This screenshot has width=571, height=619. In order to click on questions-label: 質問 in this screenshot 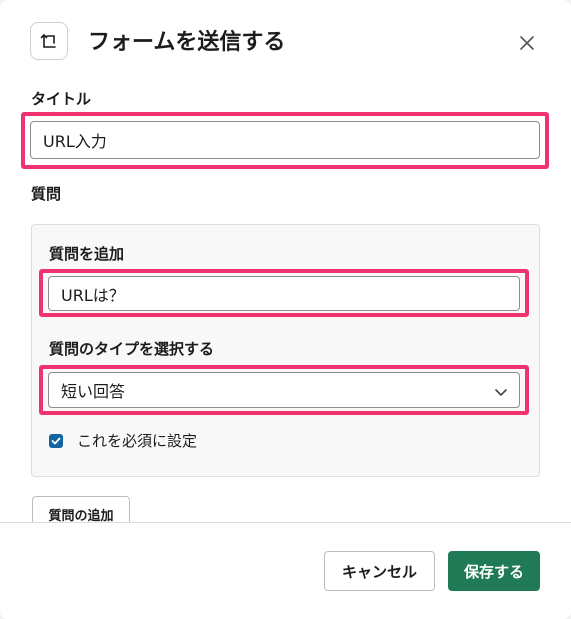, I will do `click(46, 194)`.